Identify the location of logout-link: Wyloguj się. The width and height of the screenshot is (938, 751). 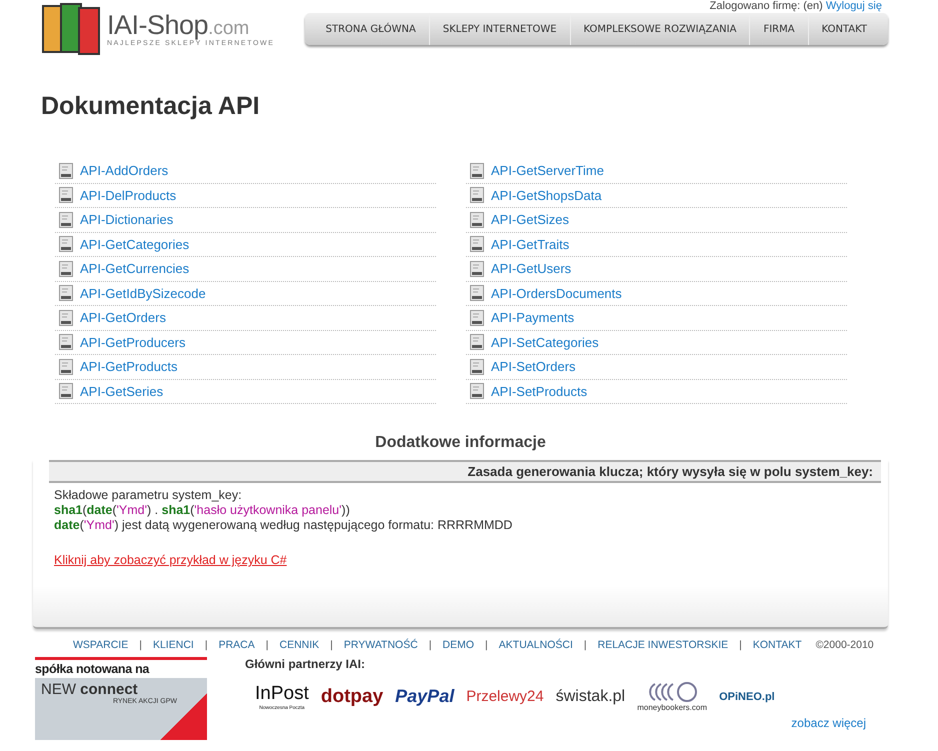
(854, 6).